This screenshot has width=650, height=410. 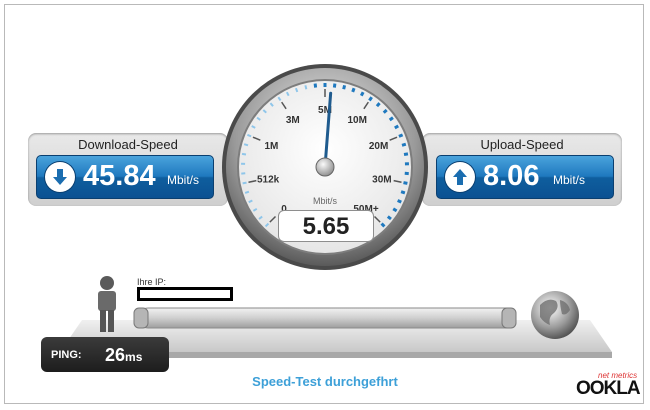 I want to click on pipe-cap-right, so click(x=509, y=318).